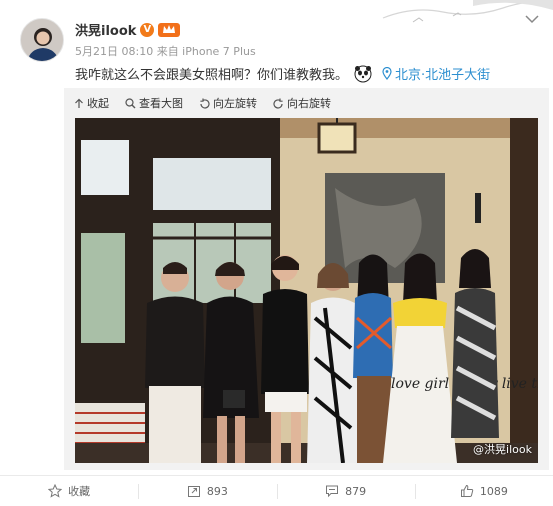  I want to click on view-large-button: 查看大图, so click(154, 103).